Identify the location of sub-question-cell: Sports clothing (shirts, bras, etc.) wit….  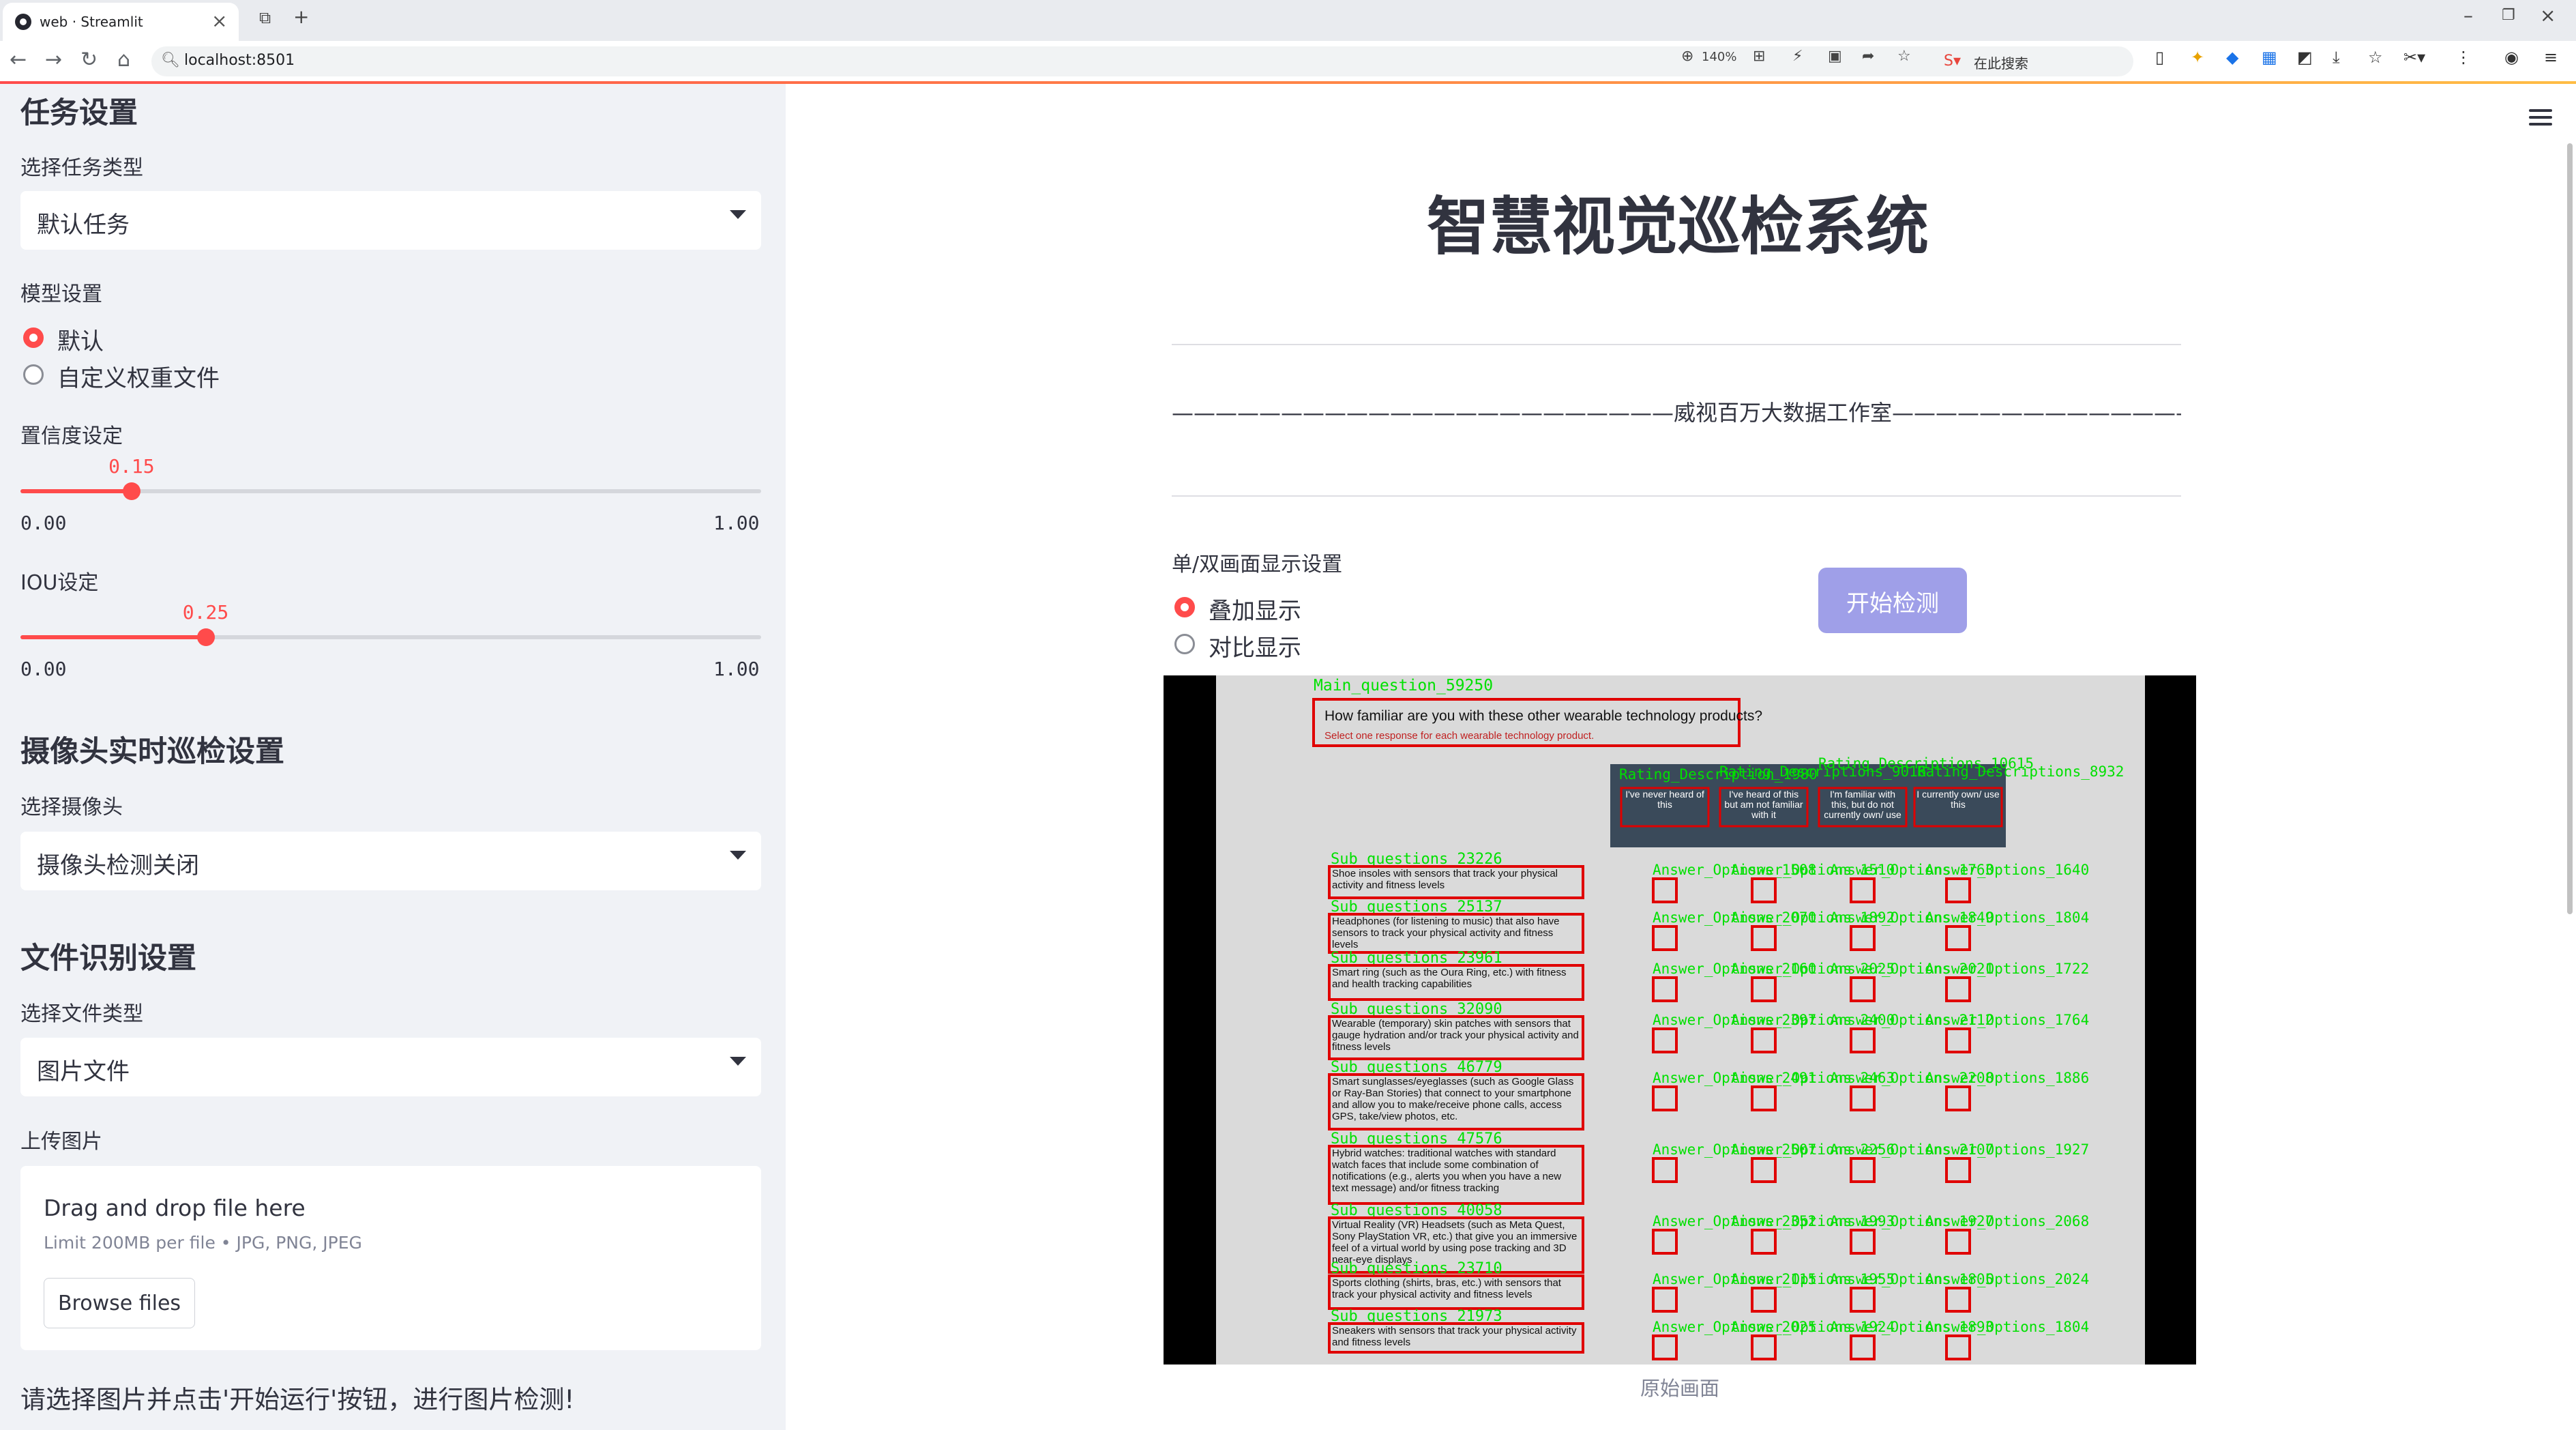
(1446, 1288).